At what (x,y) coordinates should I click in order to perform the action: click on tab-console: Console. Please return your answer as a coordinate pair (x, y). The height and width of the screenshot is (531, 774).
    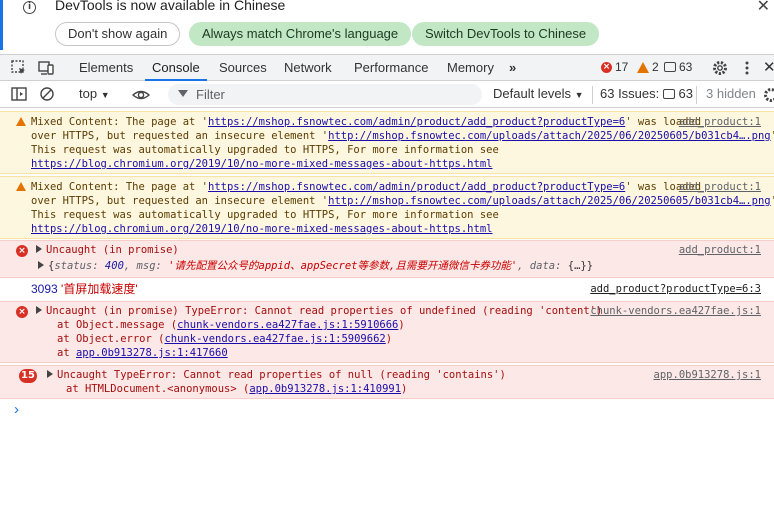
    Looking at the image, I should click on (176, 67).